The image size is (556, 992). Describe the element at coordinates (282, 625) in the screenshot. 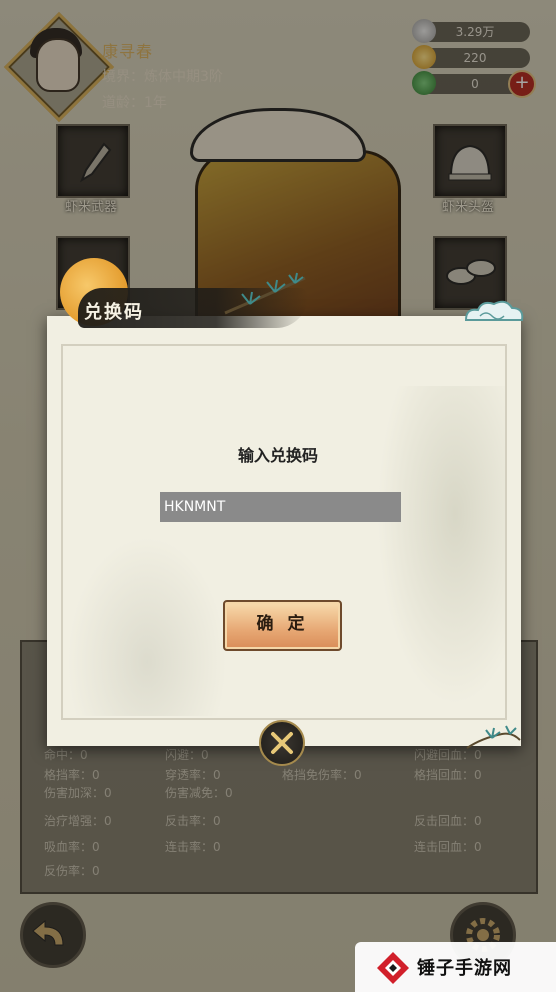

I see `confirm-button: 确 定` at that location.